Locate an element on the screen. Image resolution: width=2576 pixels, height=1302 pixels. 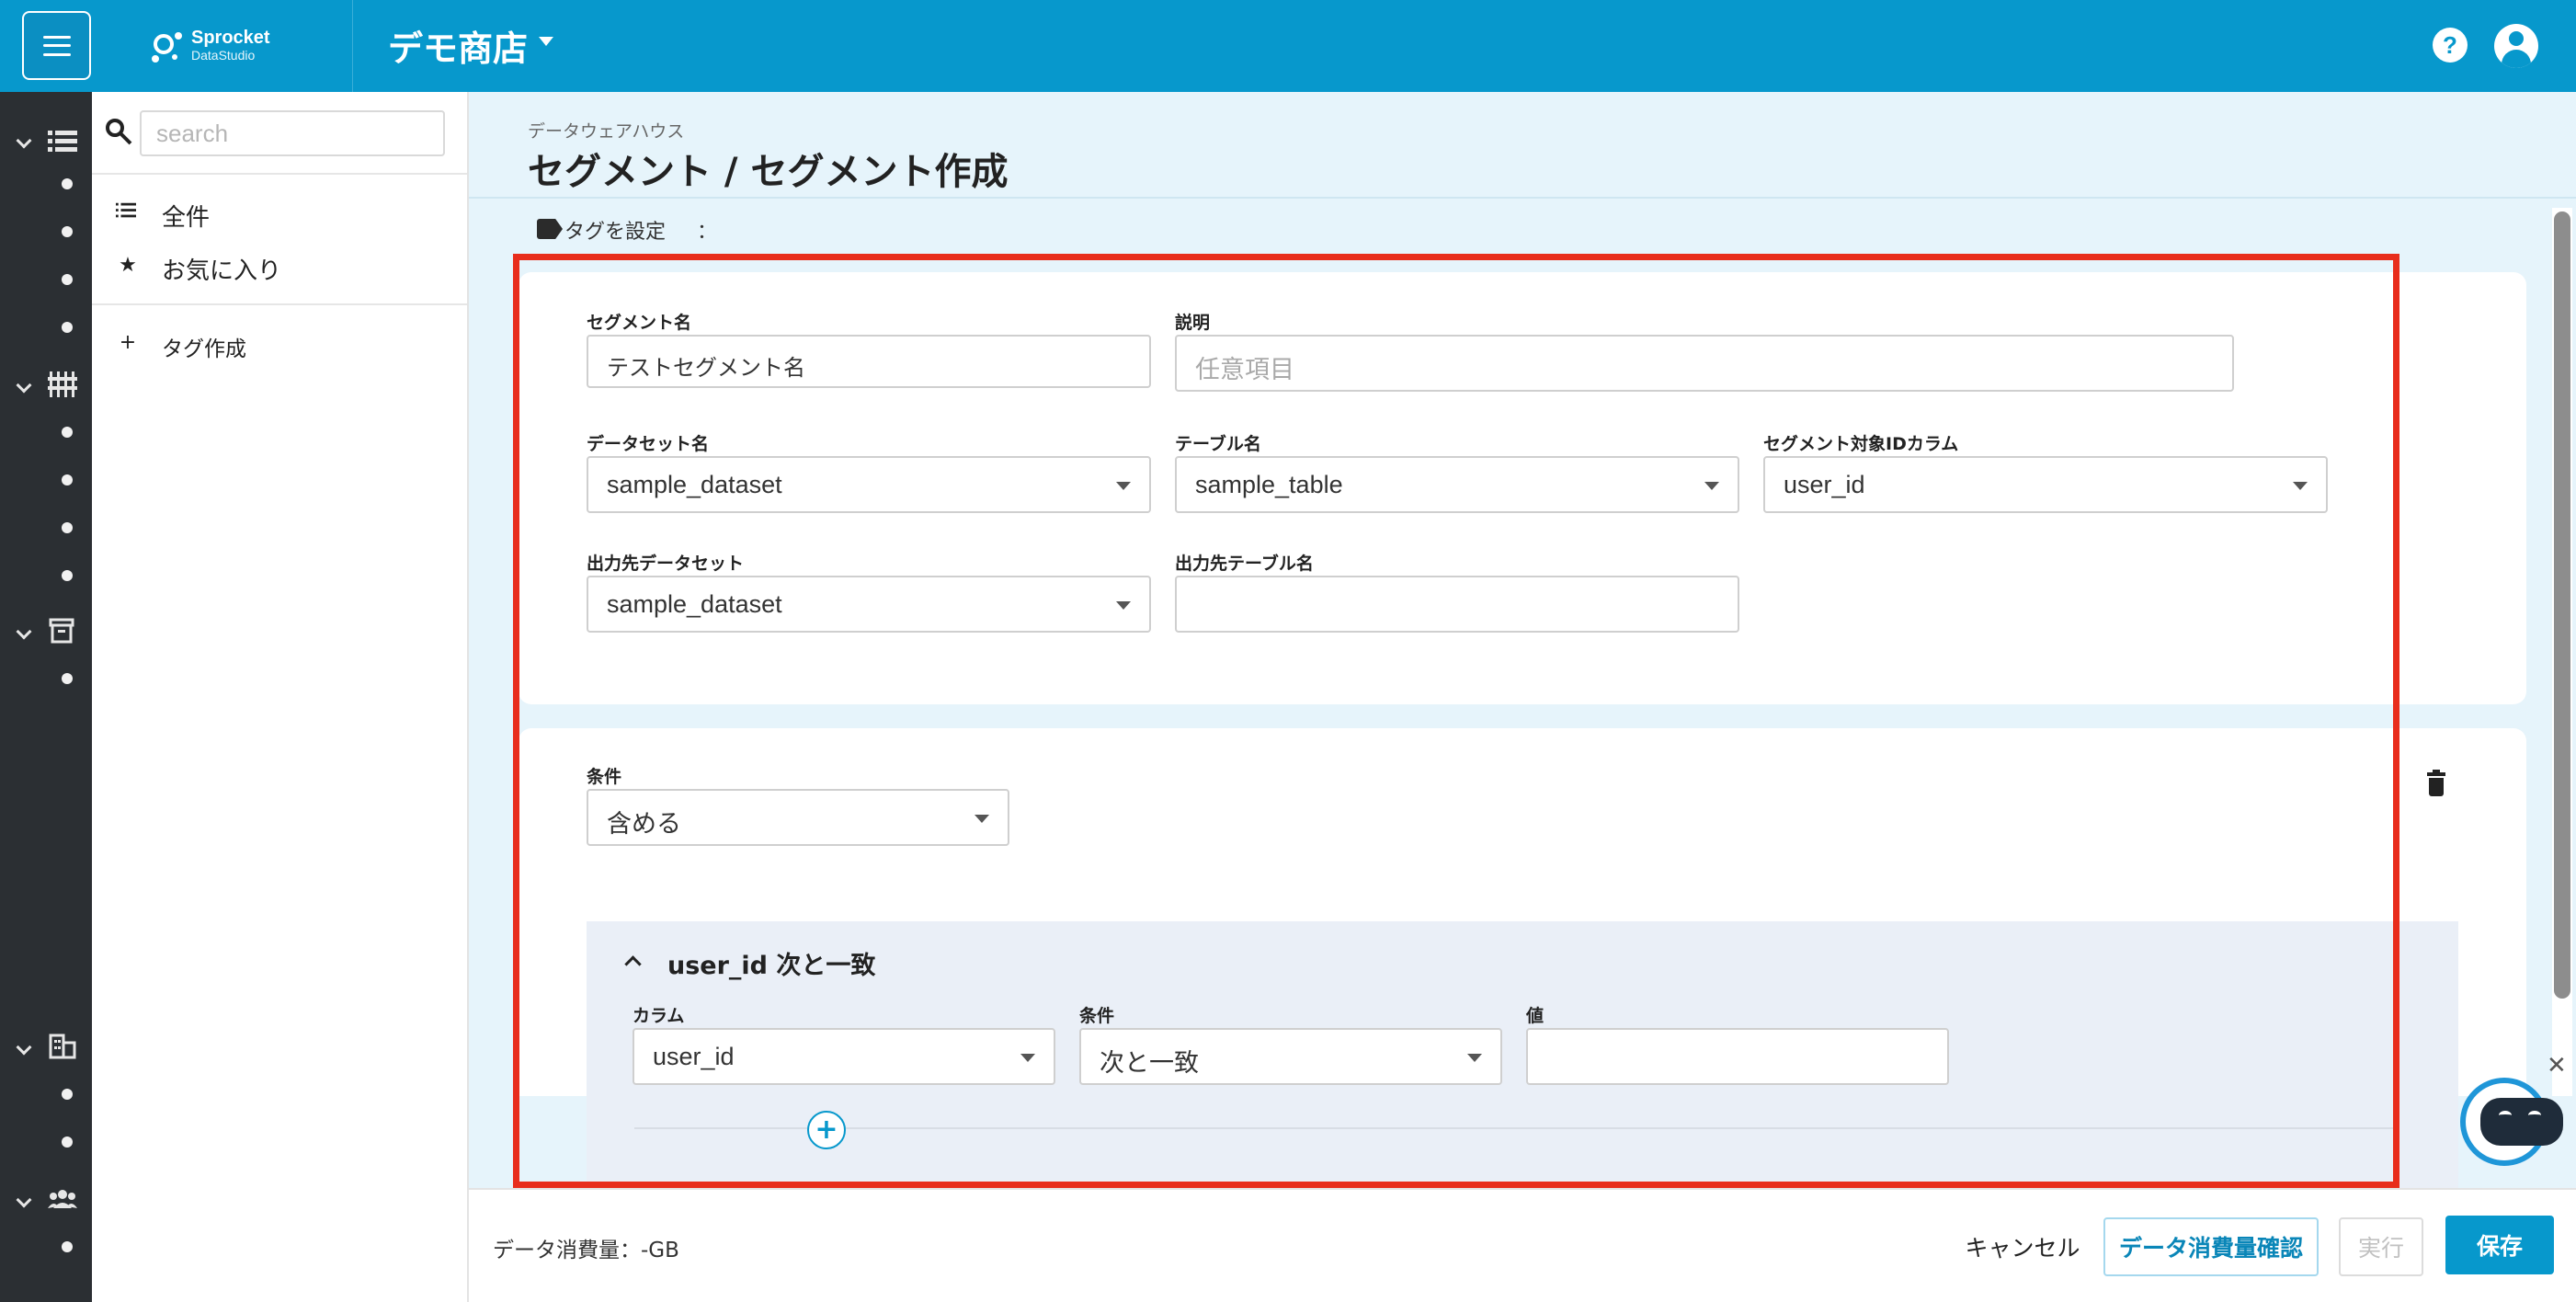
logo-subtitle: DataStudio is located at coordinates (223, 55).